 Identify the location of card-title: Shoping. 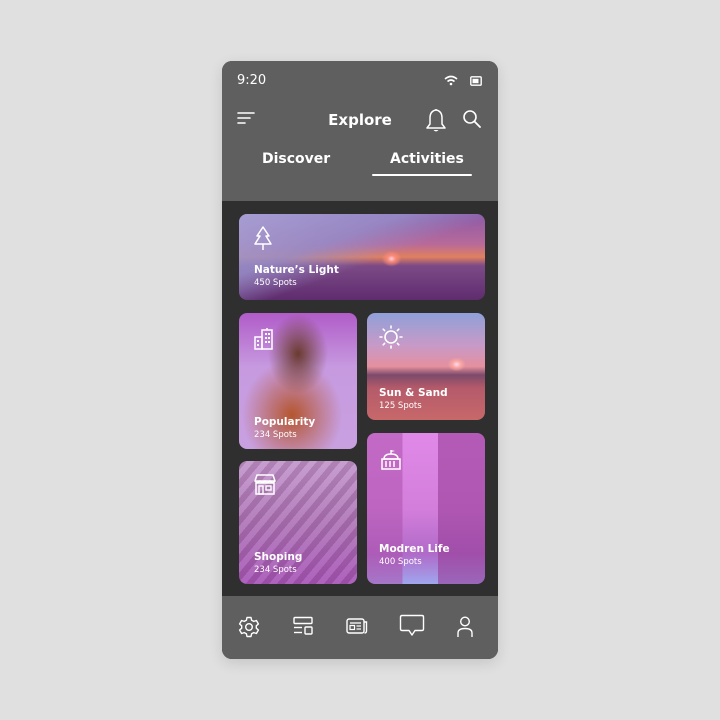
(278, 557).